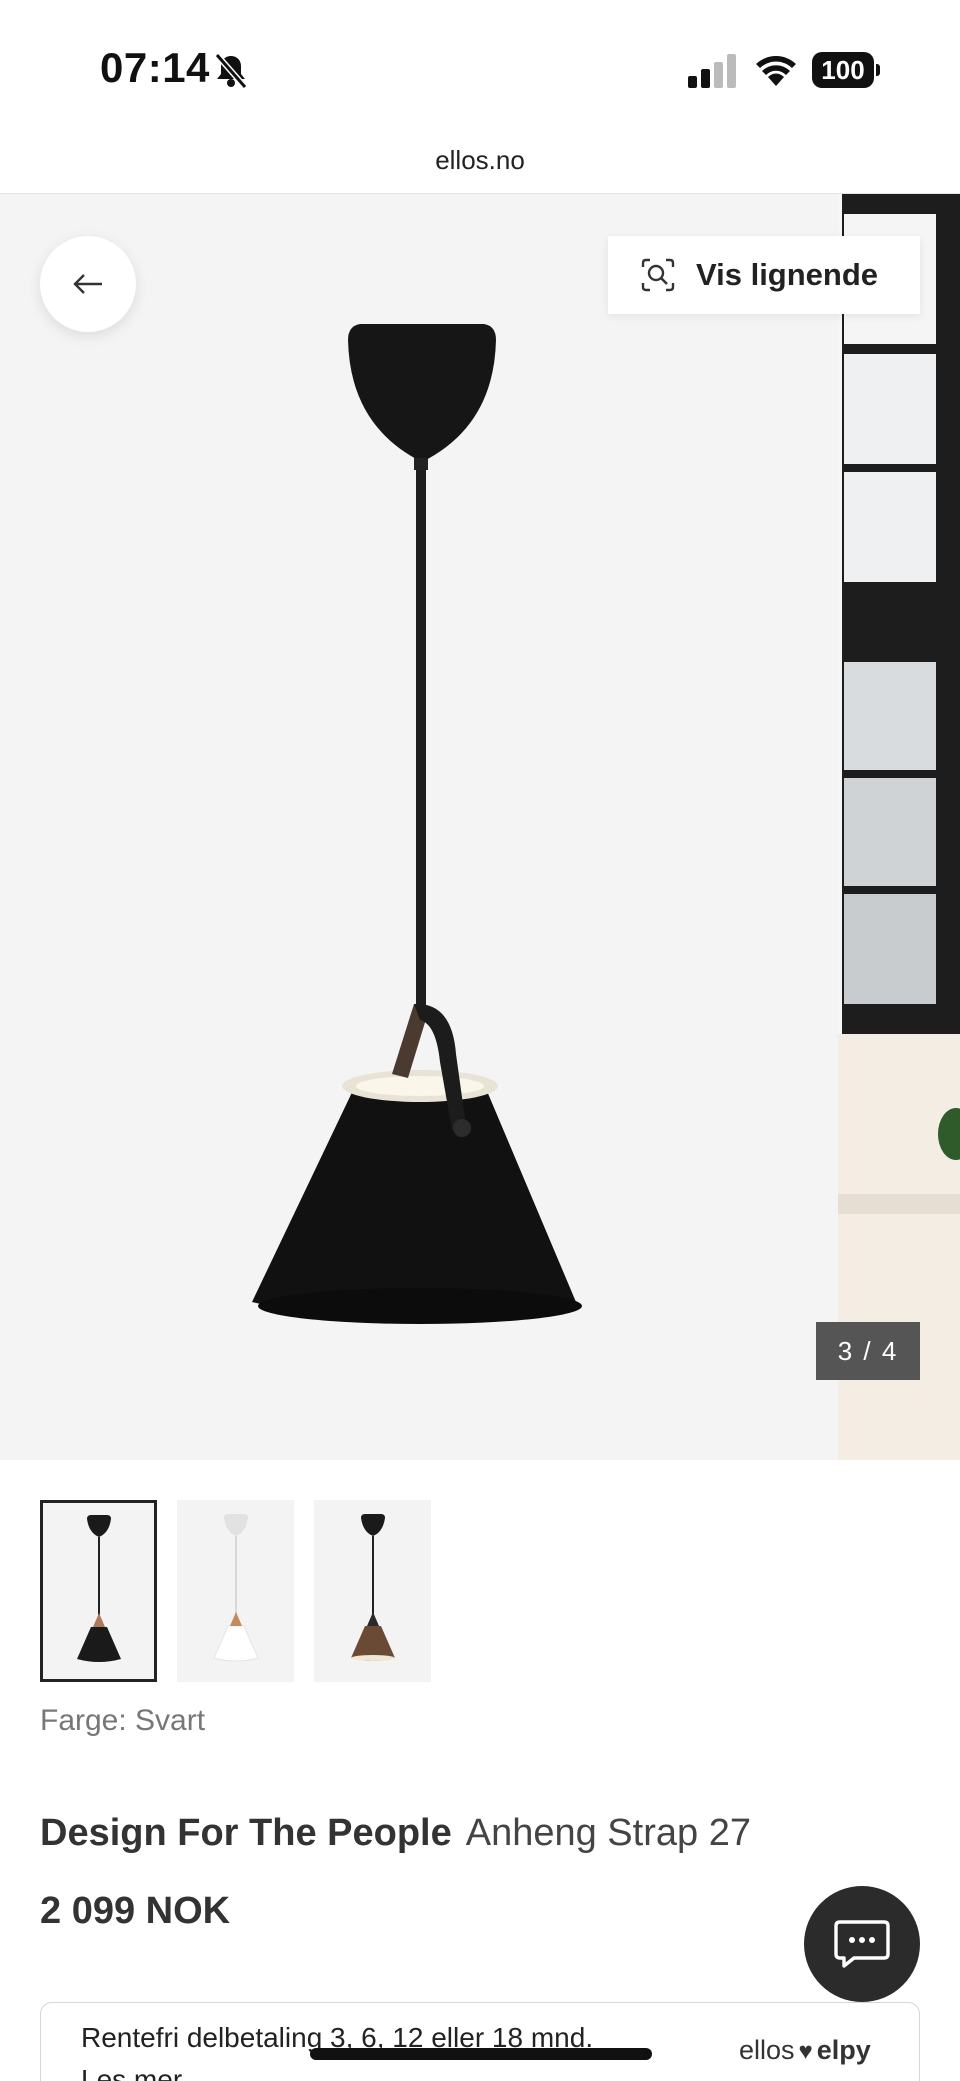  I want to click on show-similar-label: Vis lignende, so click(787, 274).